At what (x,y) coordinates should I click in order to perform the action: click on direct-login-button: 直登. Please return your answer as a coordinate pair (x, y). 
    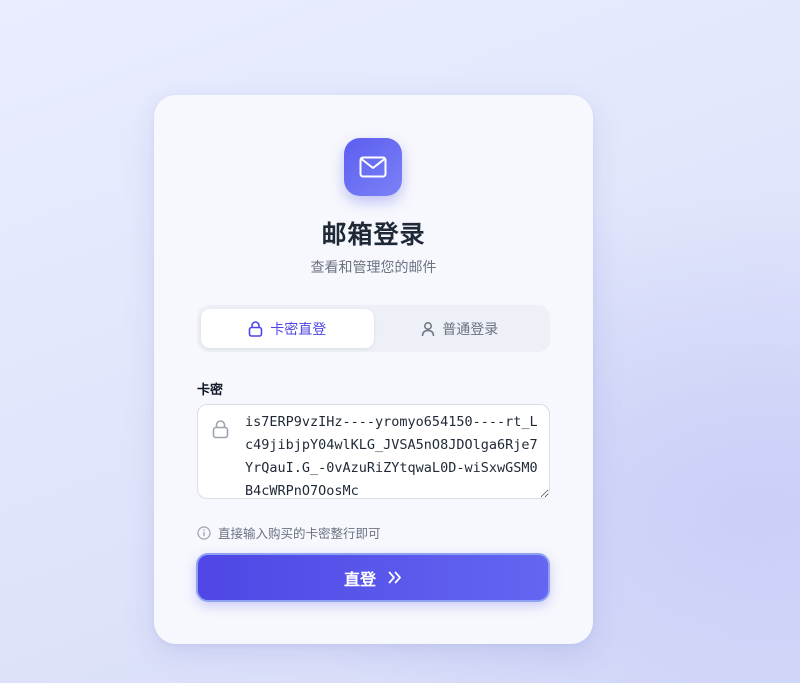
    Looking at the image, I should click on (373, 577).